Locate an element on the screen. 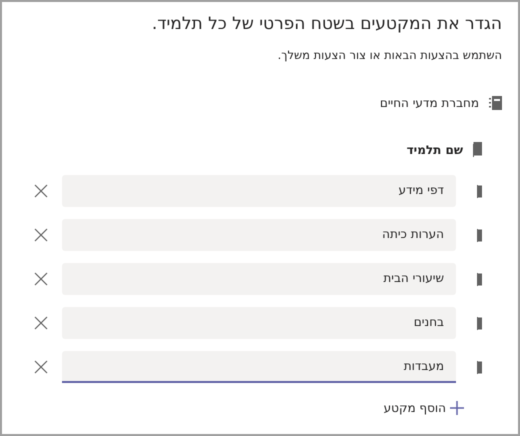  add-section-button: הוסף מקטע is located at coordinates (424, 408).